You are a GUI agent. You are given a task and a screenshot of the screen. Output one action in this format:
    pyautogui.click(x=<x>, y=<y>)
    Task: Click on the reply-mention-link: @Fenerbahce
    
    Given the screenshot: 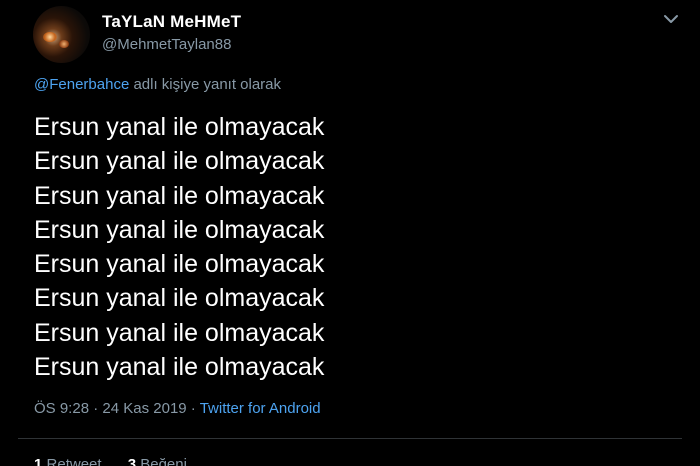 What is the action you would take?
    pyautogui.click(x=81, y=84)
    